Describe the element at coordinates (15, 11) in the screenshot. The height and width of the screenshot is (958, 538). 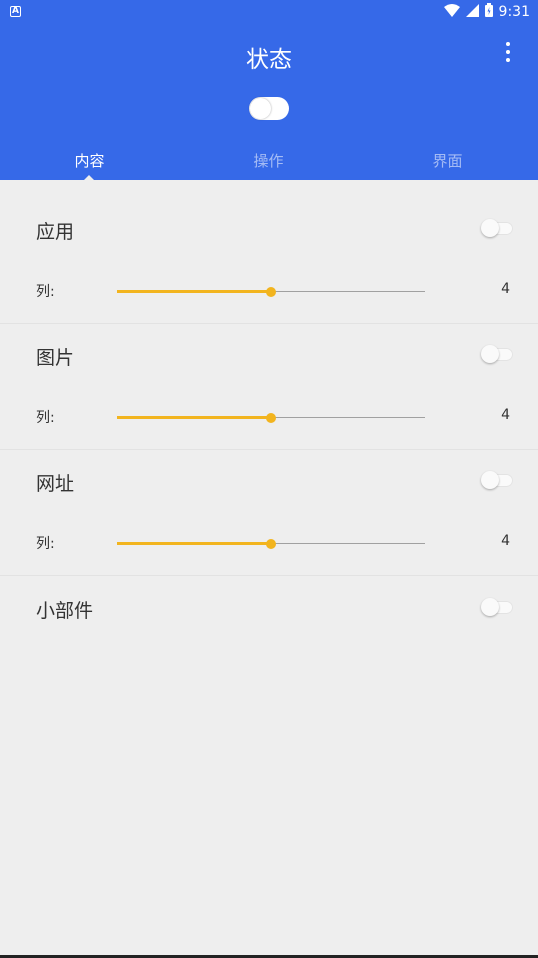
I see `notification-icon: A` at that location.